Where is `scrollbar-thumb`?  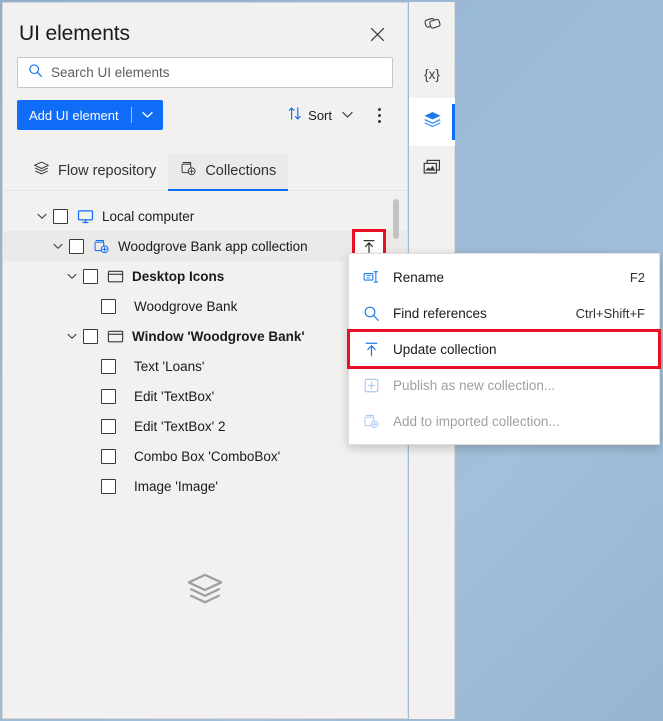 scrollbar-thumb is located at coordinates (396, 219).